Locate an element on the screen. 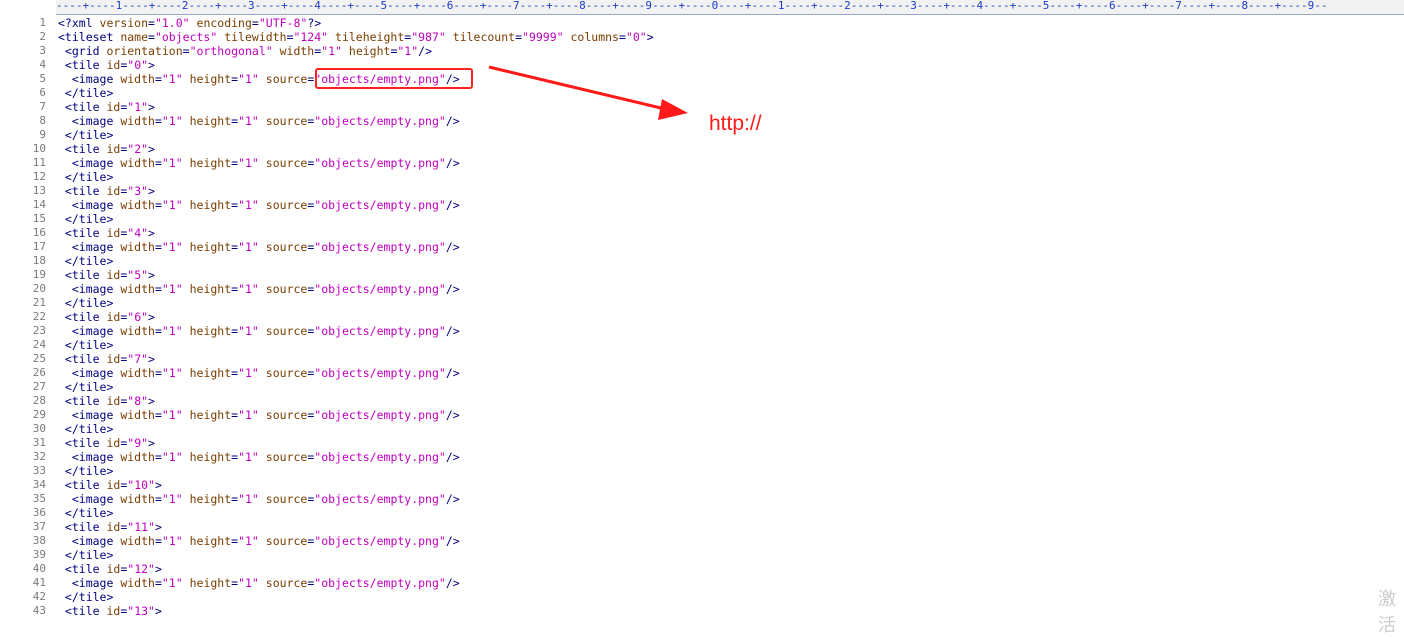 This screenshot has height=637, width=1404. line-number: 39 is located at coordinates (39, 554).